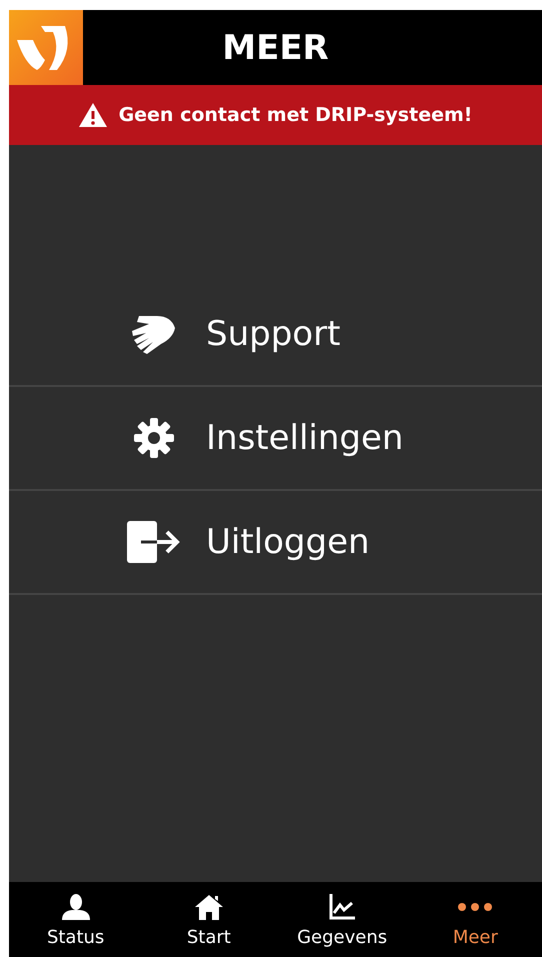 This screenshot has height=957, width=542. Describe the element at coordinates (342, 907) in the screenshot. I see `chart-icon` at that location.